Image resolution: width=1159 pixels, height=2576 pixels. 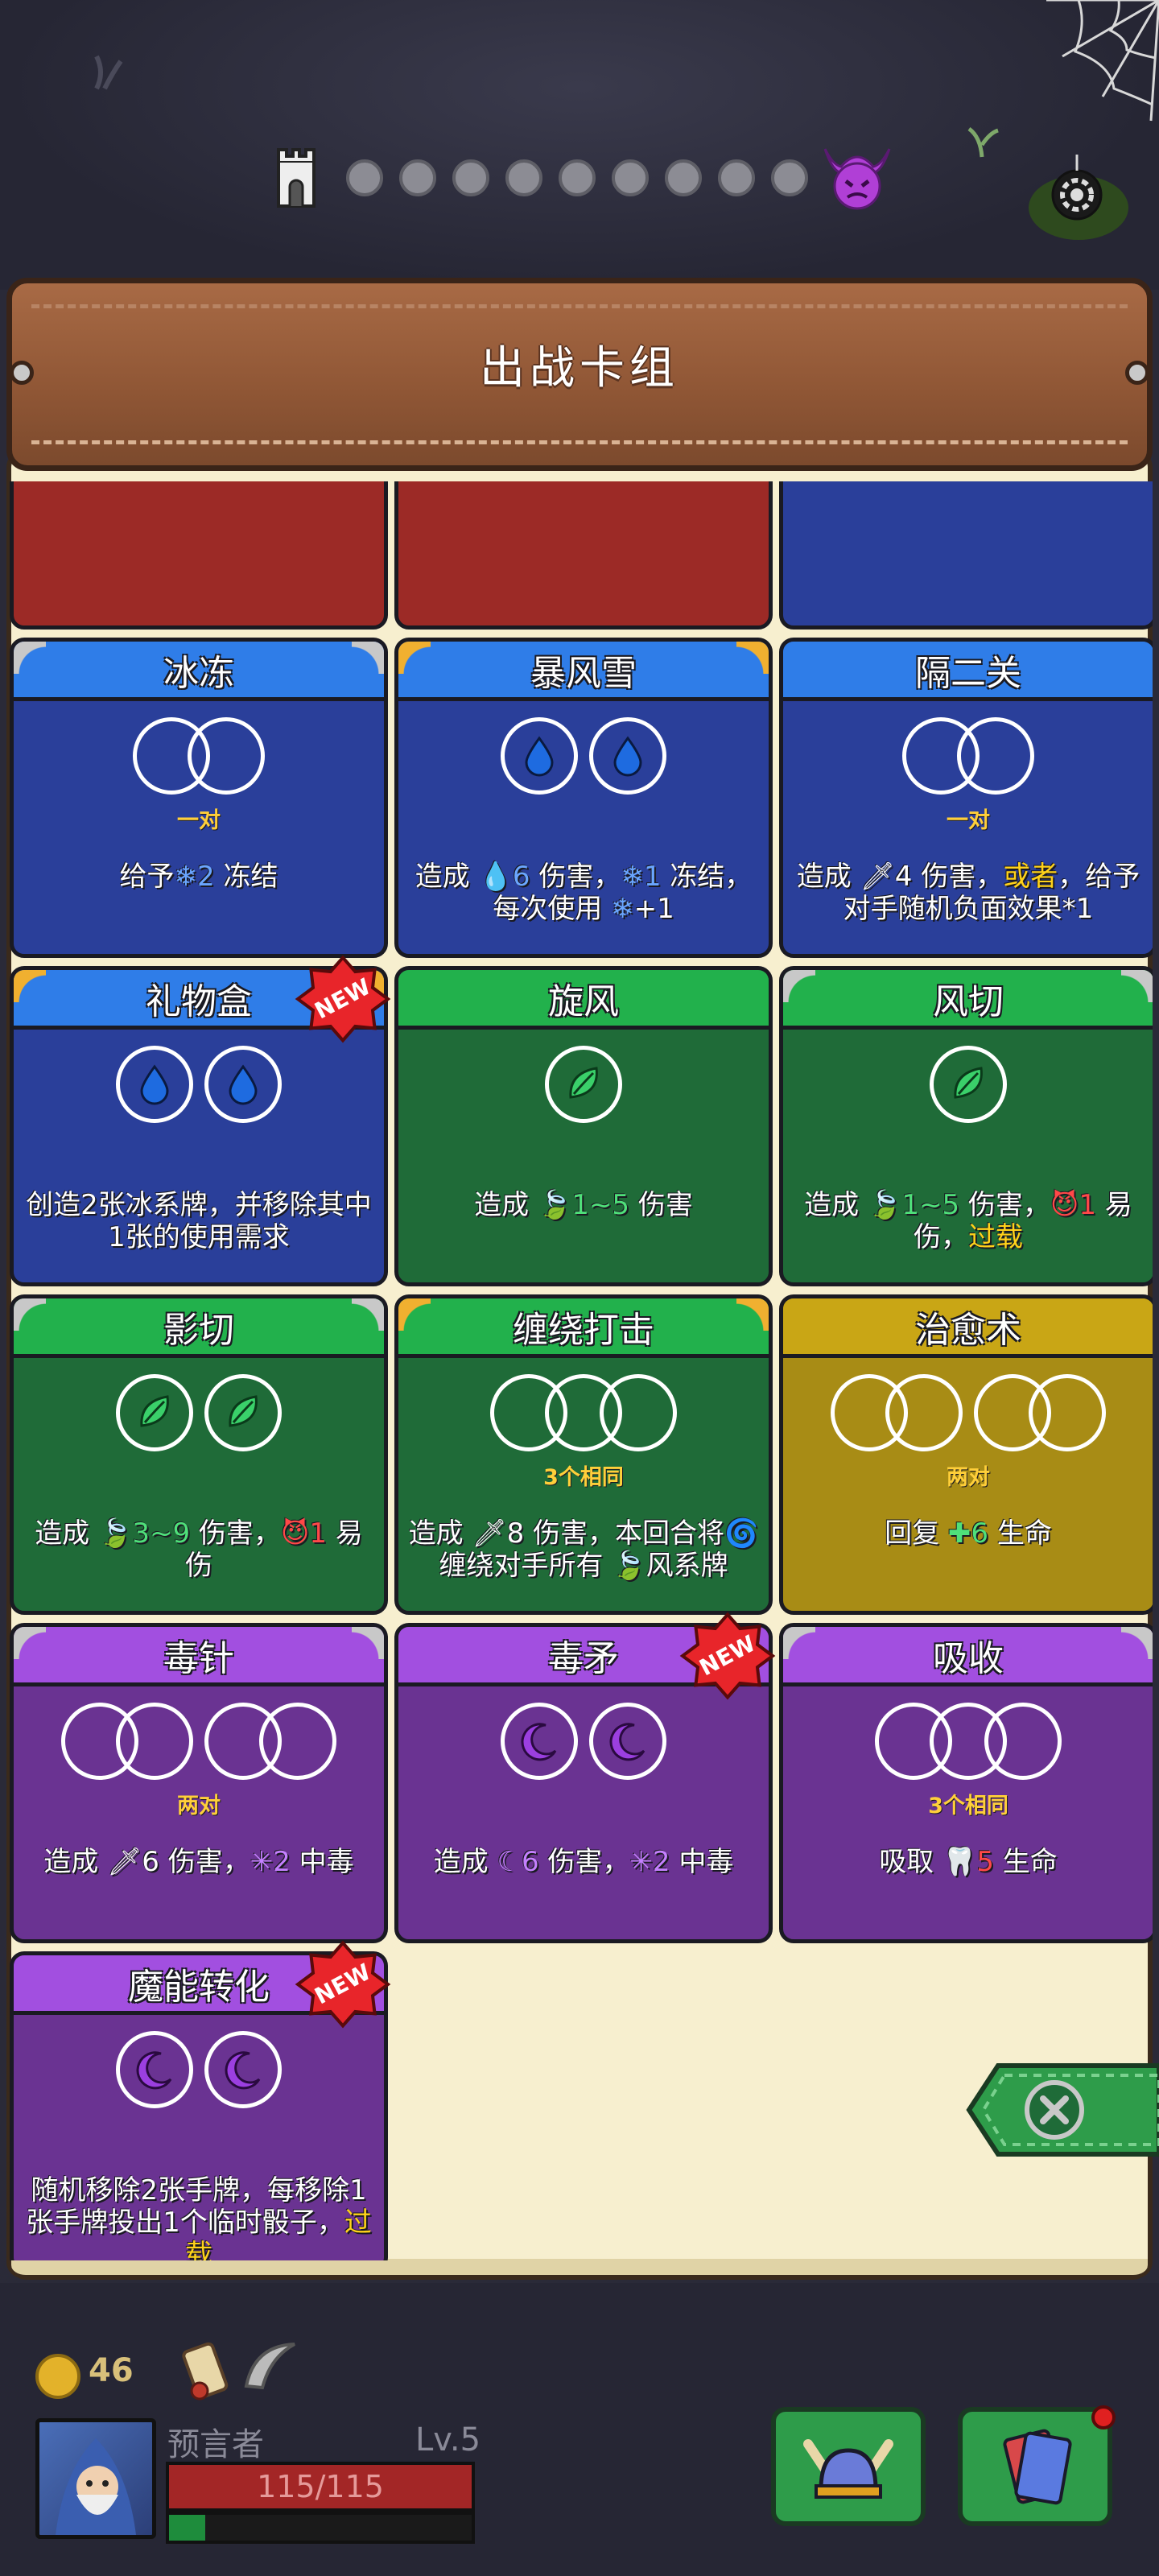 I want to click on card-body: 随机移除2张手牌，每移除1张手牌投出1个临时骰子，过载, so click(x=199, y=2137).